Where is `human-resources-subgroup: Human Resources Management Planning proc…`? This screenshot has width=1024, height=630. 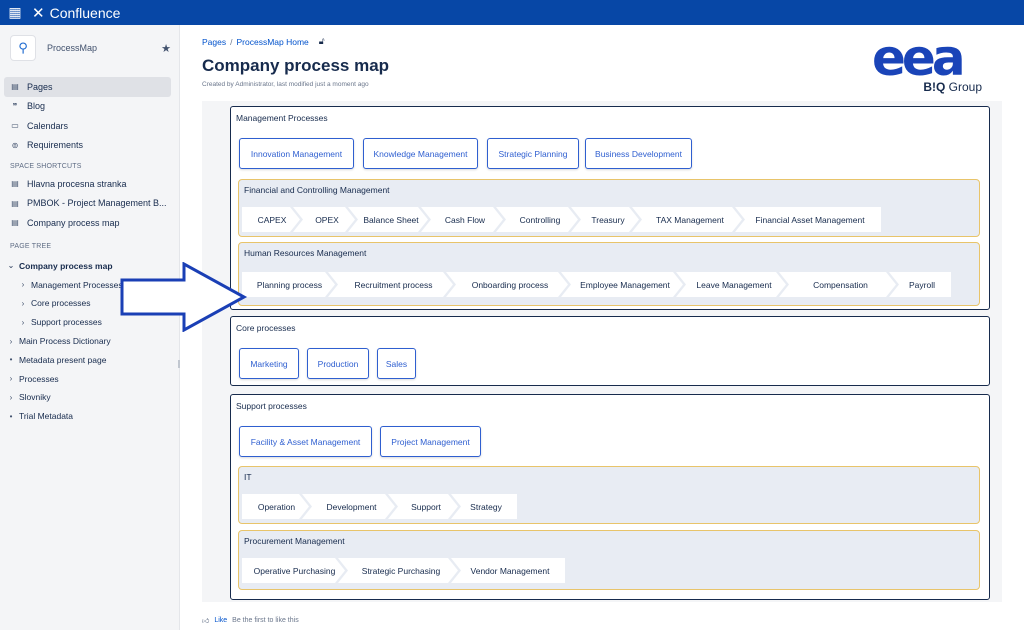
human-resources-subgroup: Human Resources Management Planning proc… is located at coordinates (609, 274).